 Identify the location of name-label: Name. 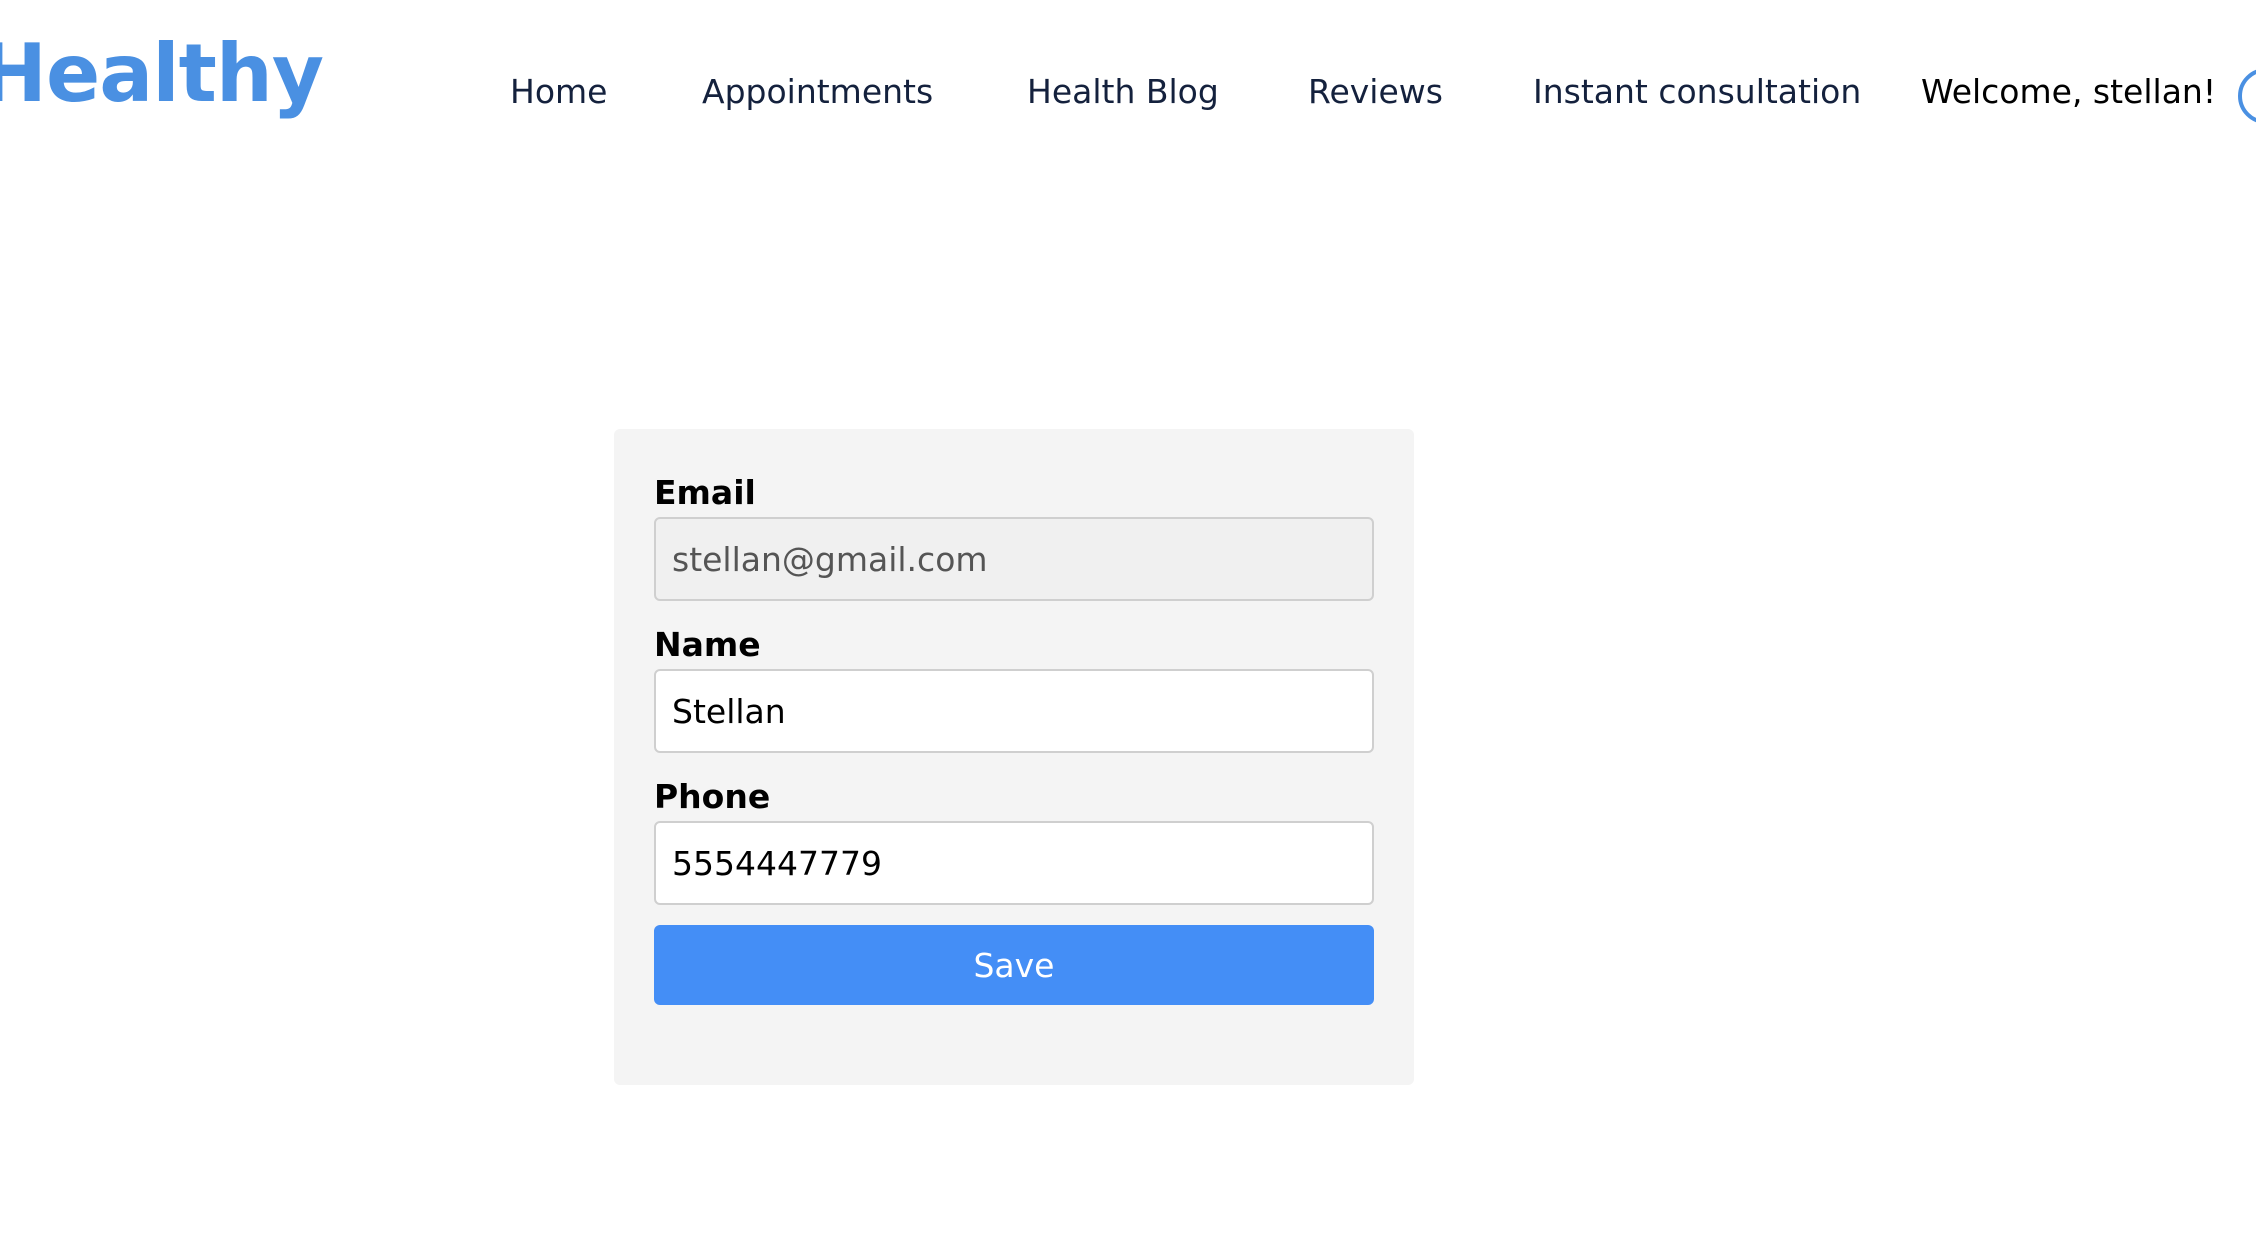
(707, 644).